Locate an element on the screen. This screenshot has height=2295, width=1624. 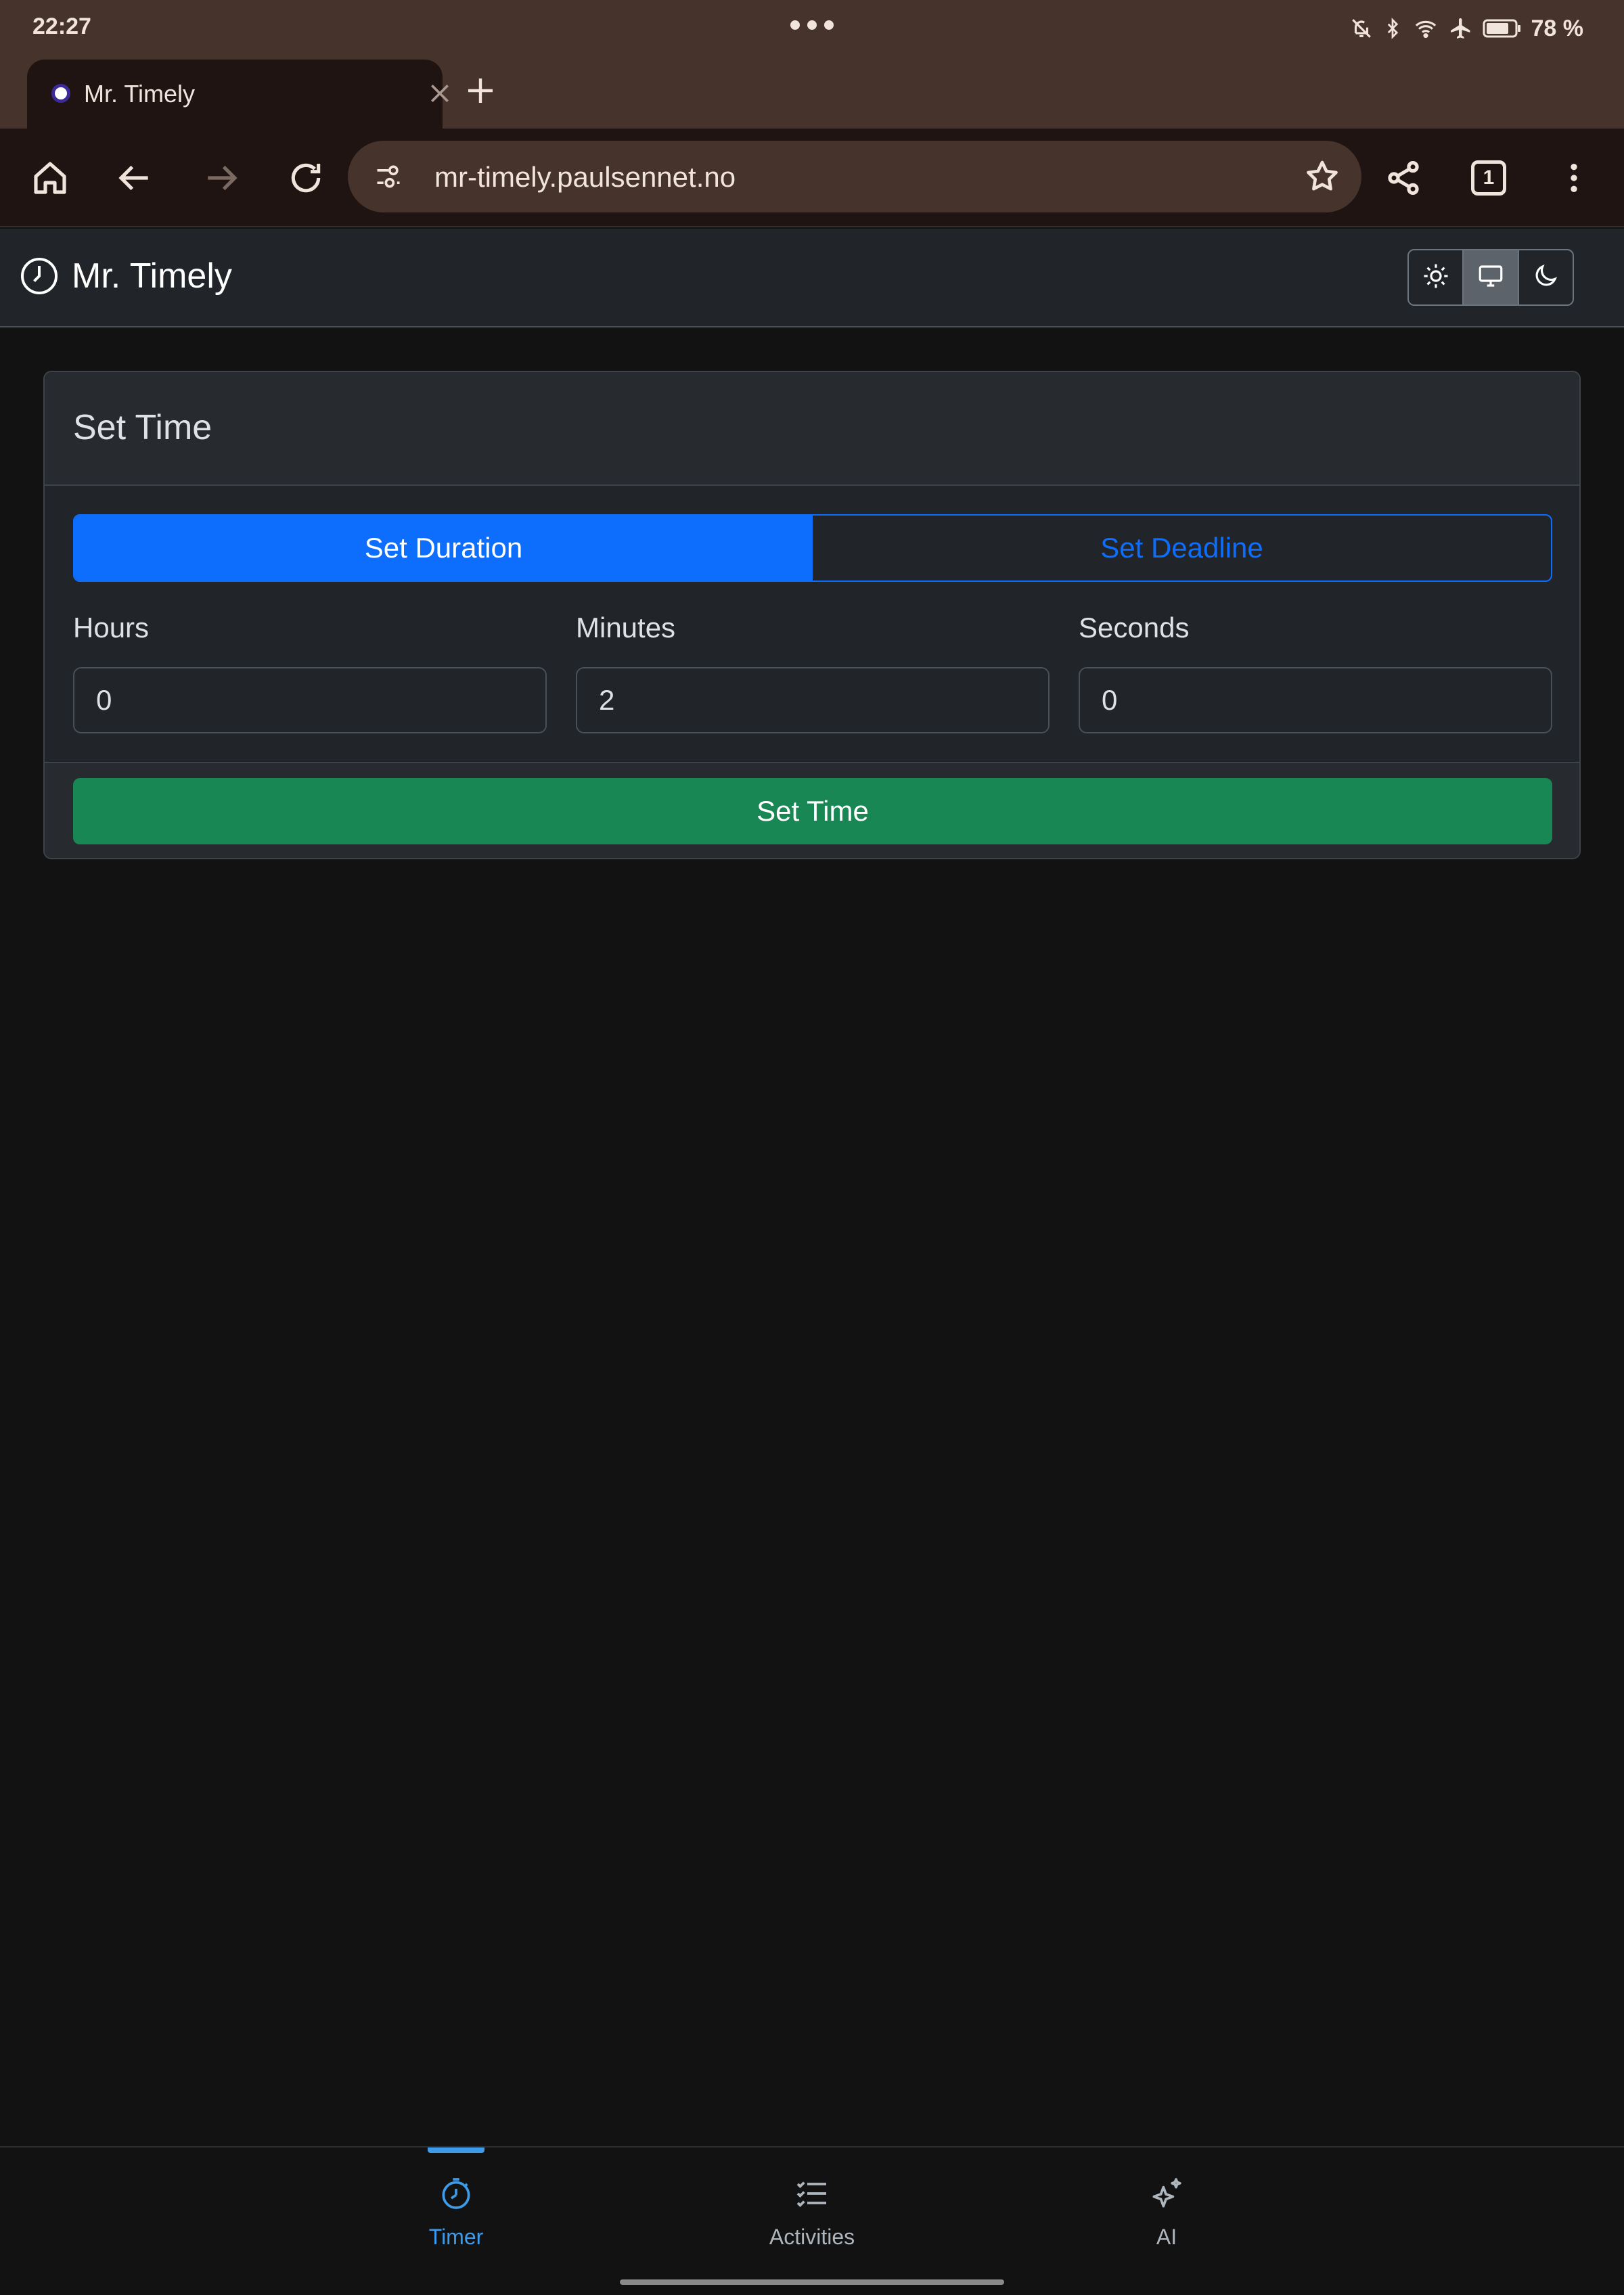
more-menu-icon is located at coordinates (1574, 178).